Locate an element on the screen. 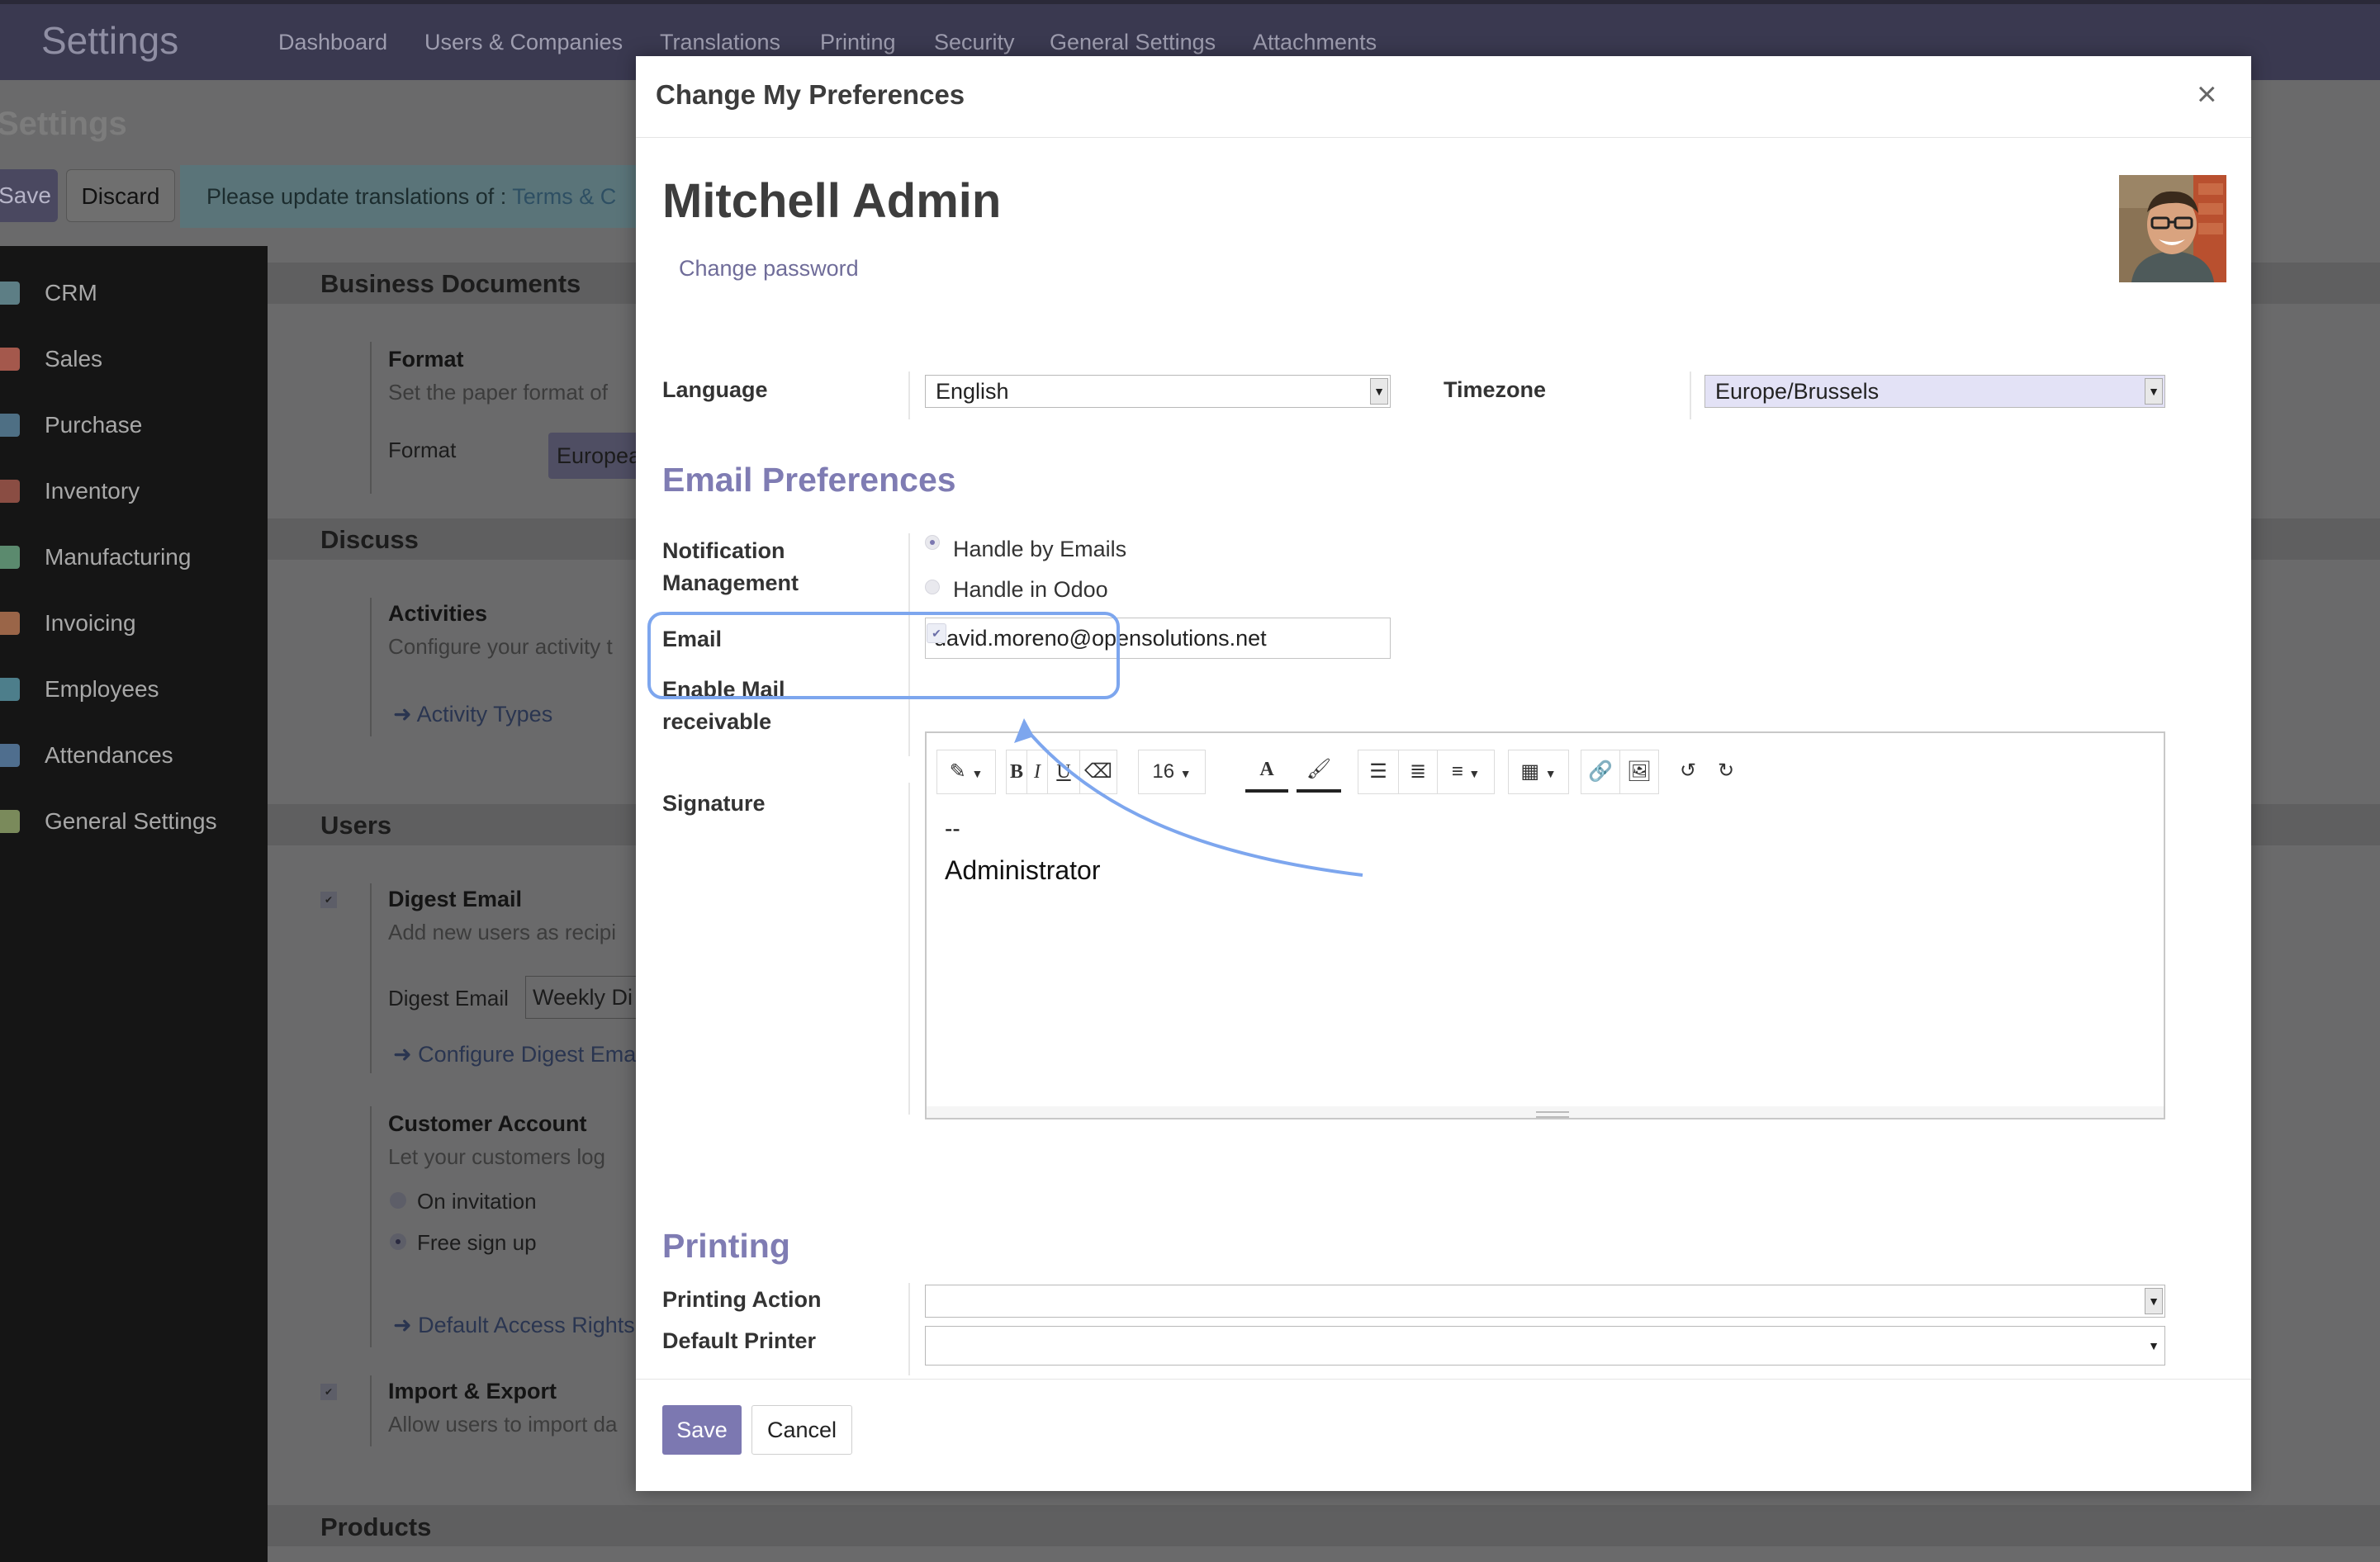  sidebar-item-label: General Settings is located at coordinates (131, 821).